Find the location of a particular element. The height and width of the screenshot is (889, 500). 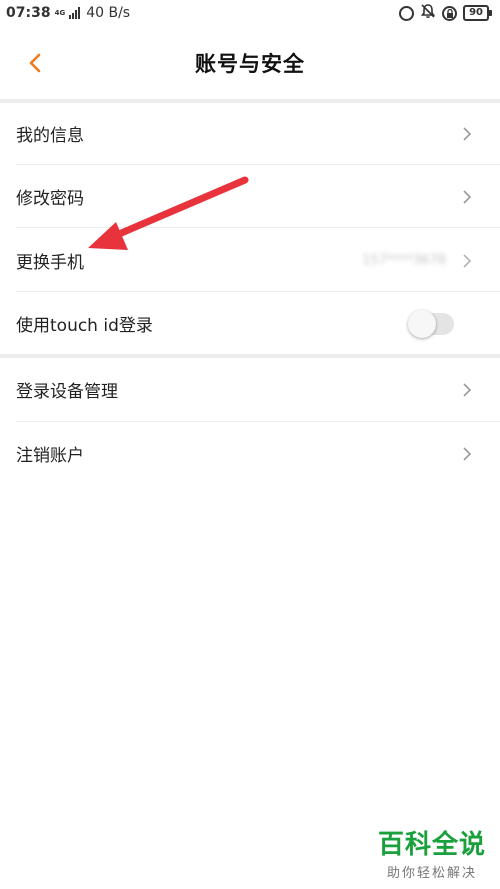

chevron-left-icon is located at coordinates (35, 63).